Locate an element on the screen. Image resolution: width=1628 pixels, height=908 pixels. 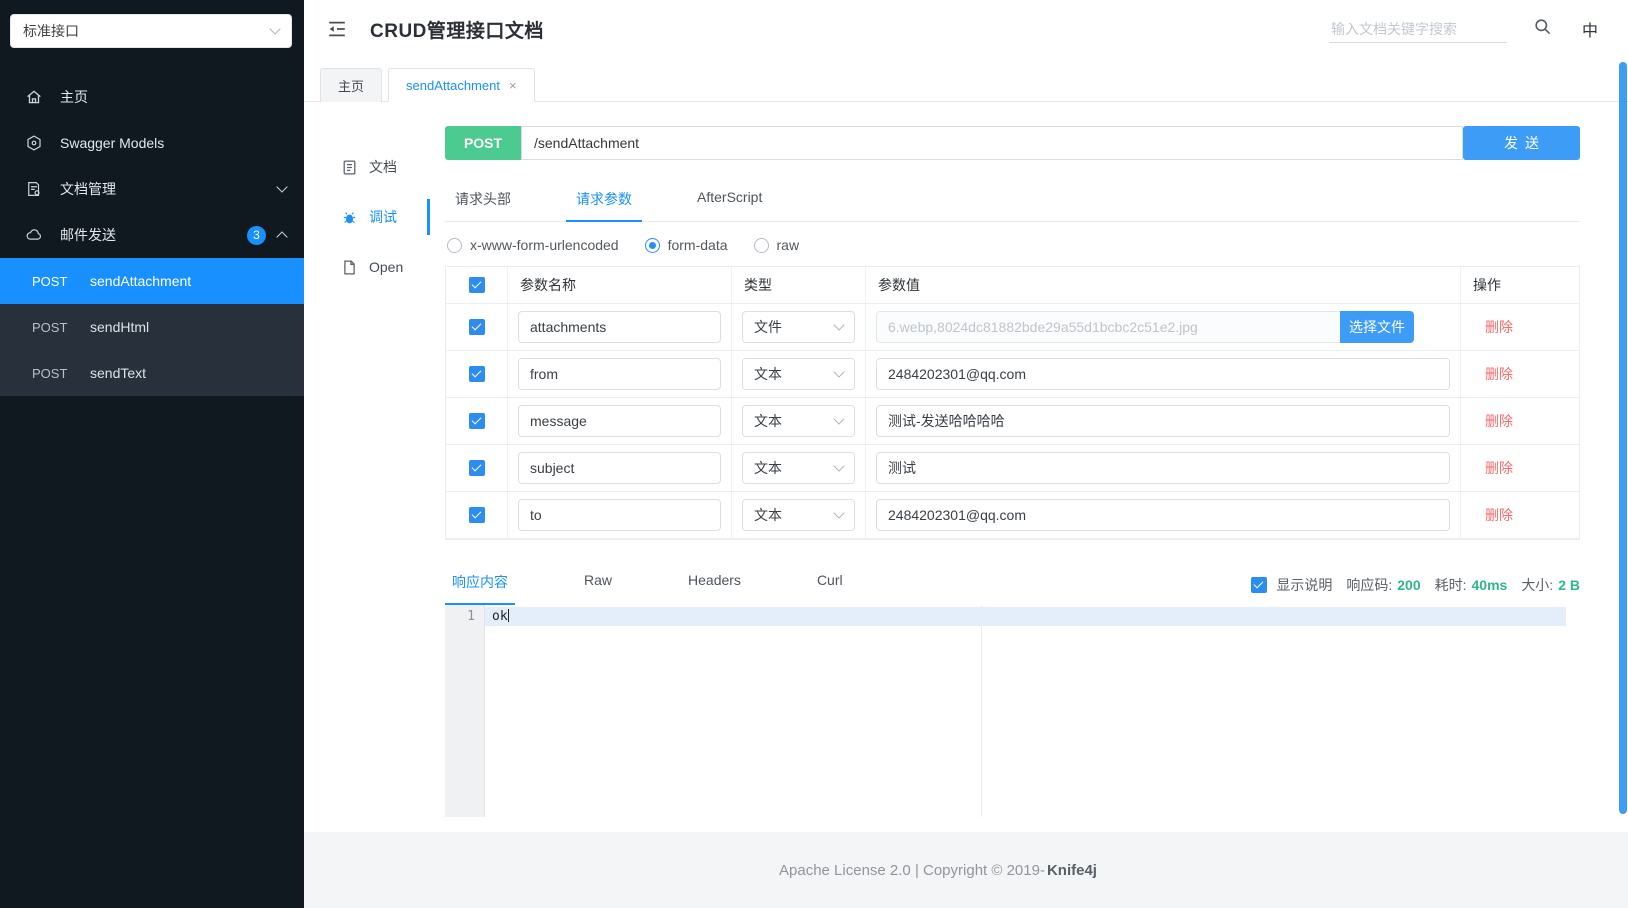
tab-home: 主页 is located at coordinates (351, 85).